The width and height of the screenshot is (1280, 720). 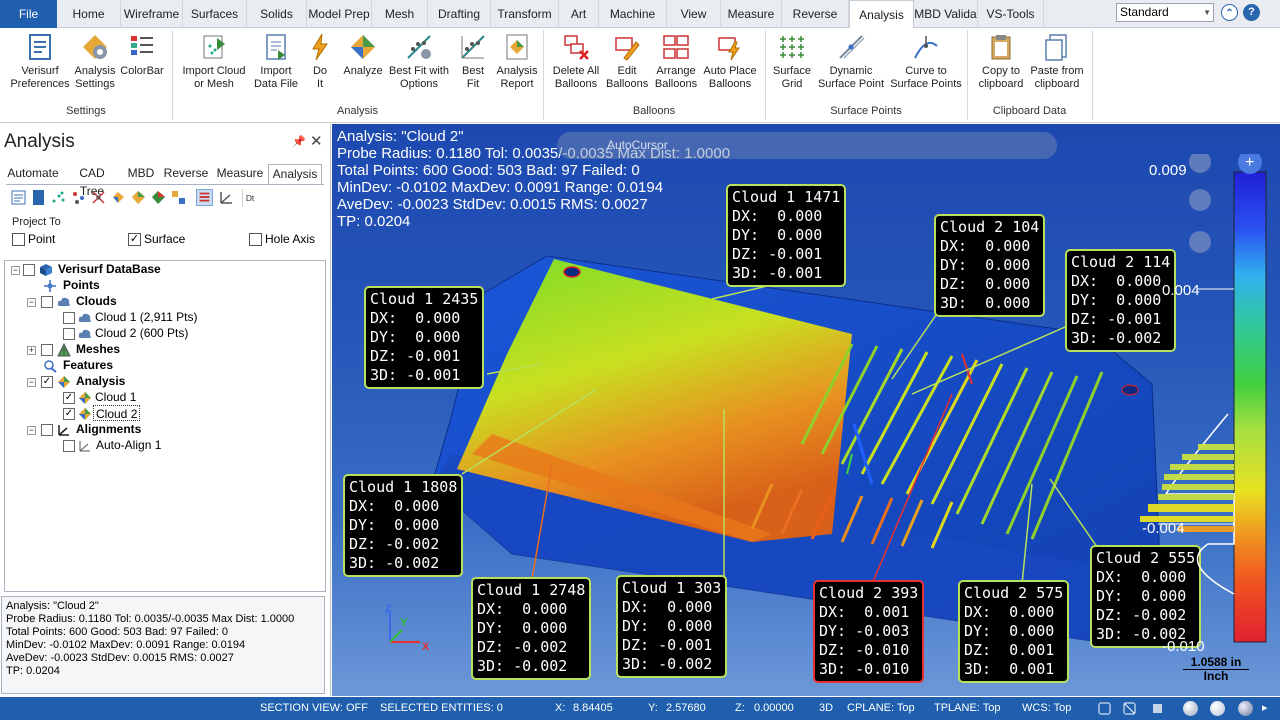 What do you see at coordinates (118, 197) in the screenshot?
I see `deviation-icon` at bounding box center [118, 197].